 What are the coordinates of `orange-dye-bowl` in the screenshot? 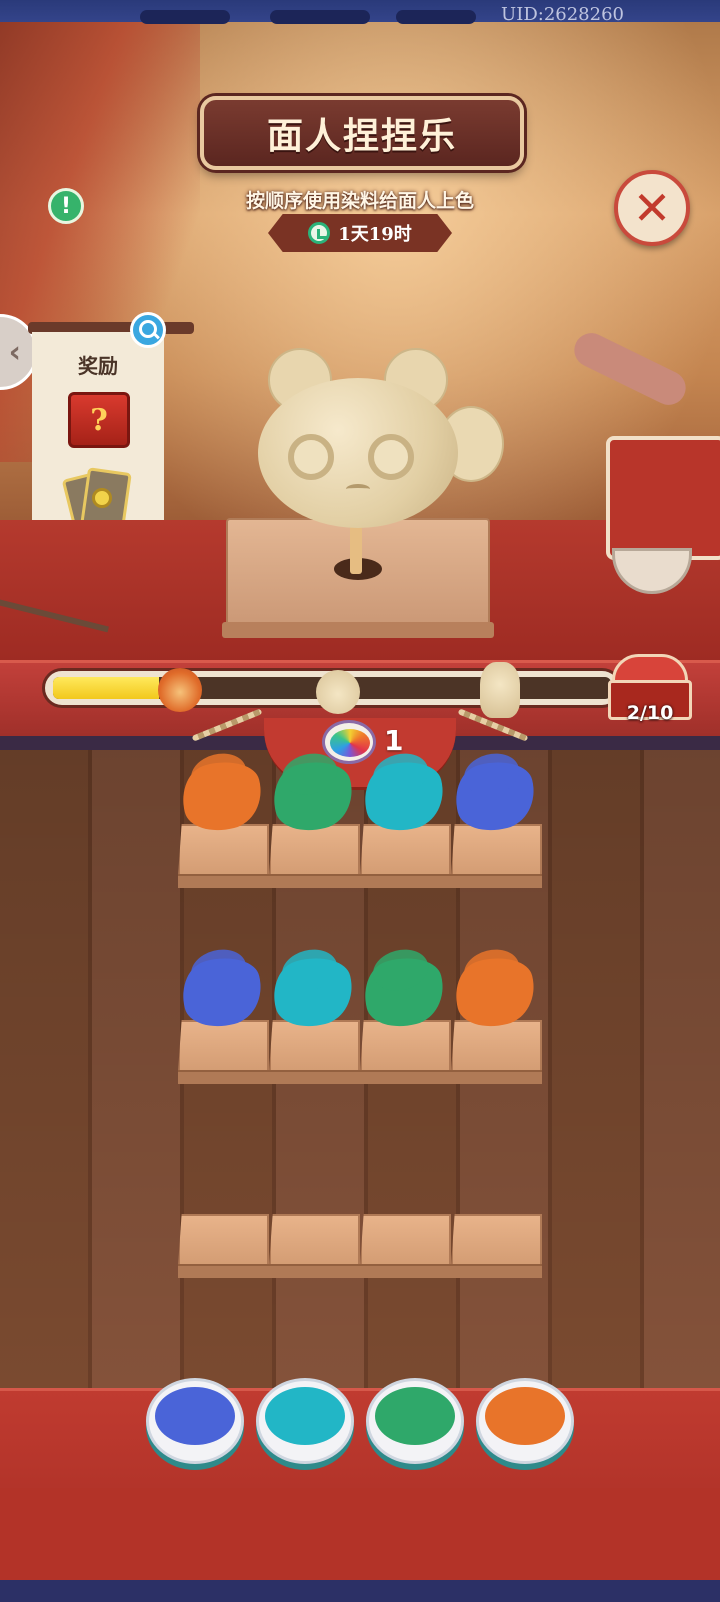 It's located at (525, 1421).